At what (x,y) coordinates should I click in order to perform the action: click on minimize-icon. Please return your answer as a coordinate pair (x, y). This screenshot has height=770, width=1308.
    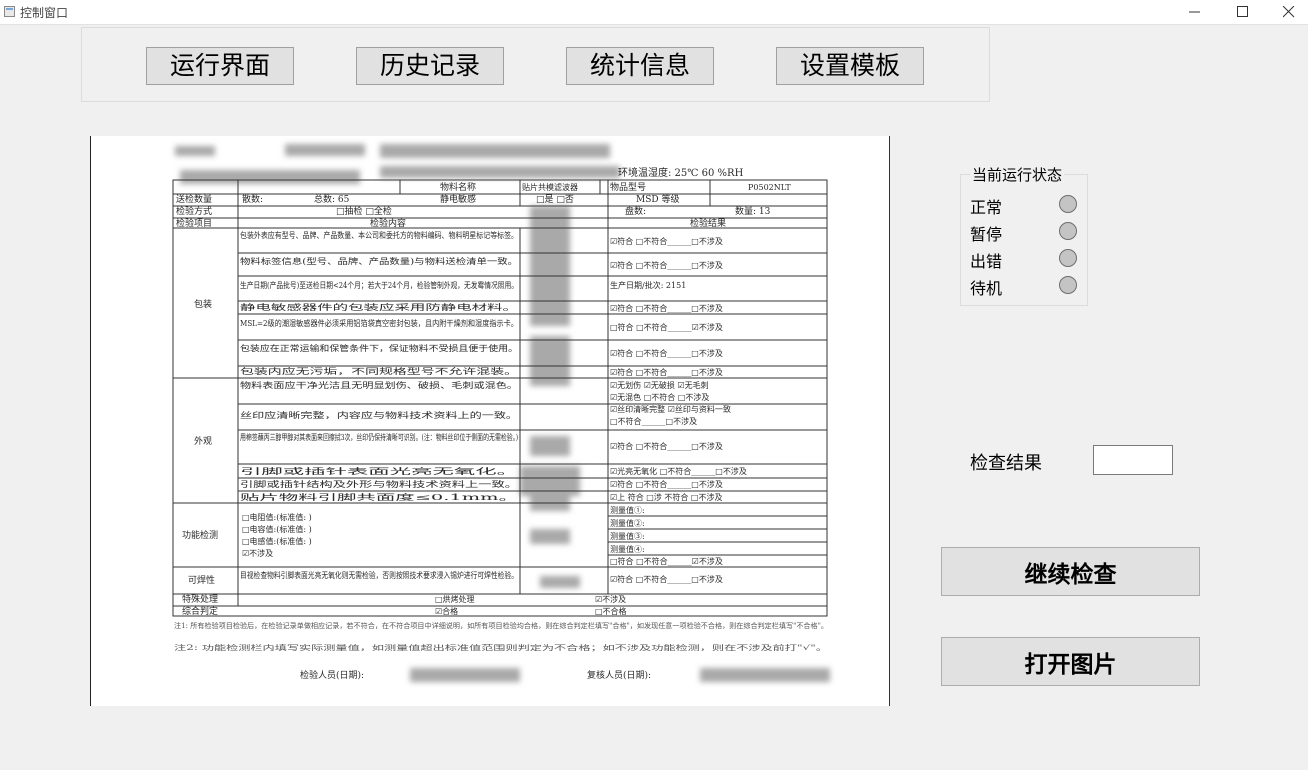
    Looking at the image, I should click on (1194, 12).